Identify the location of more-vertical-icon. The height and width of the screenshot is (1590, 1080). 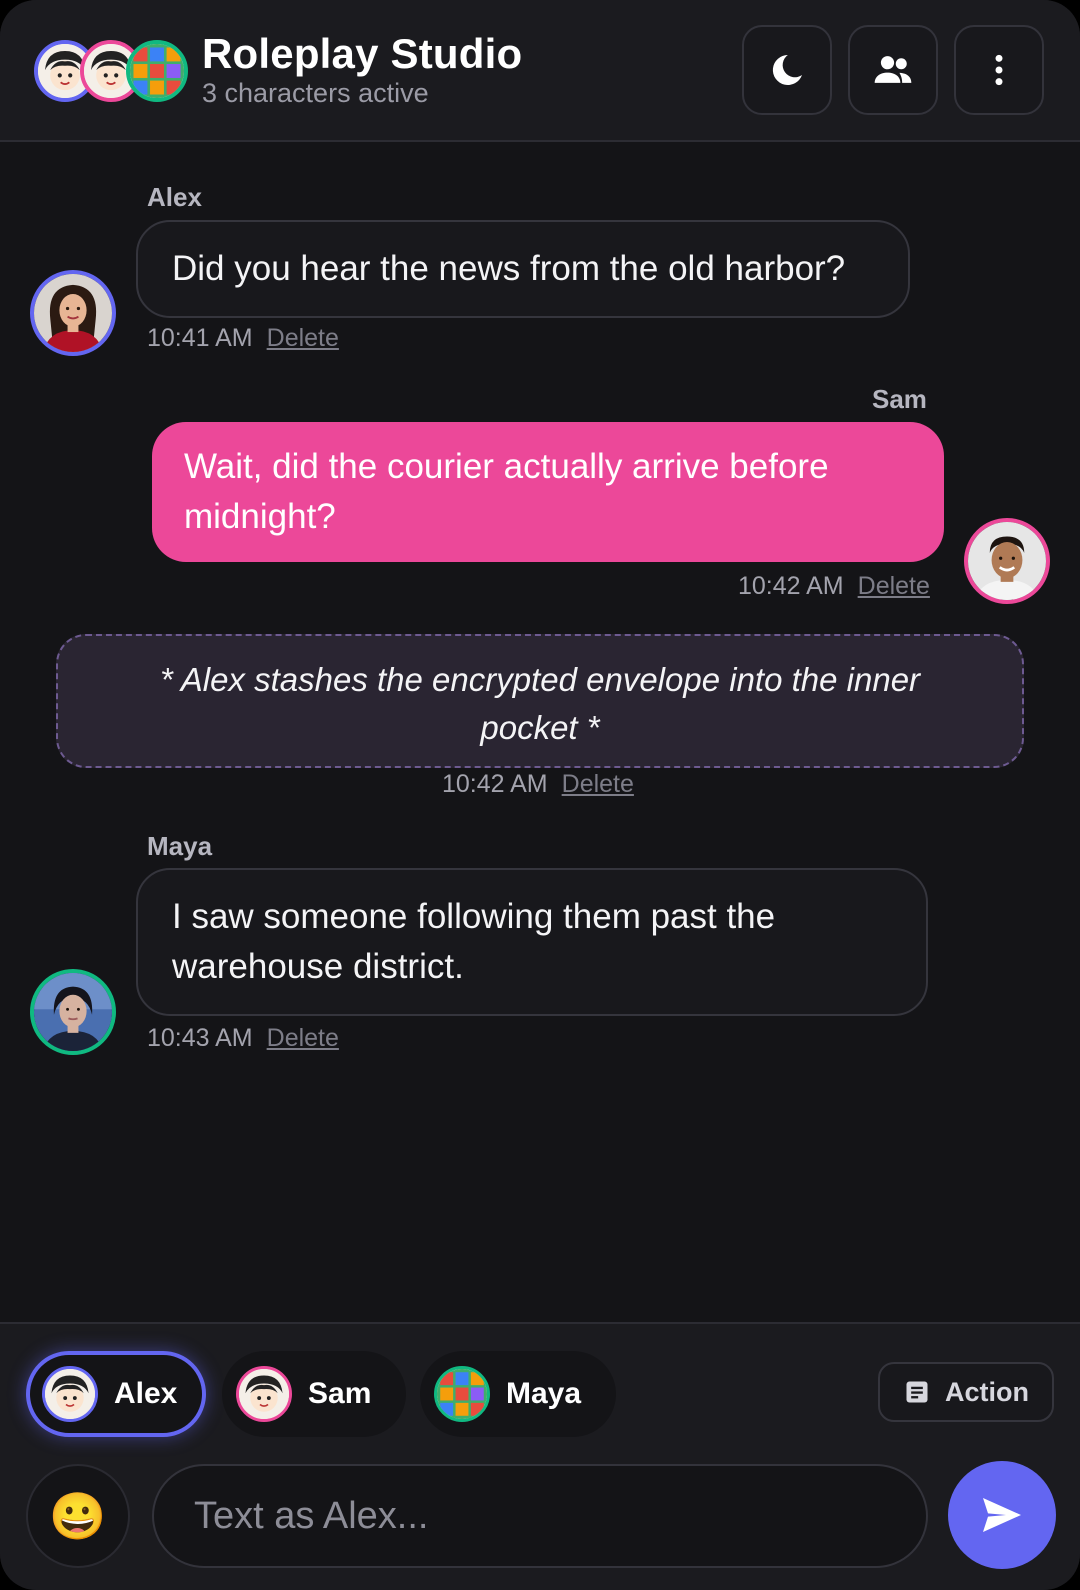
(999, 70).